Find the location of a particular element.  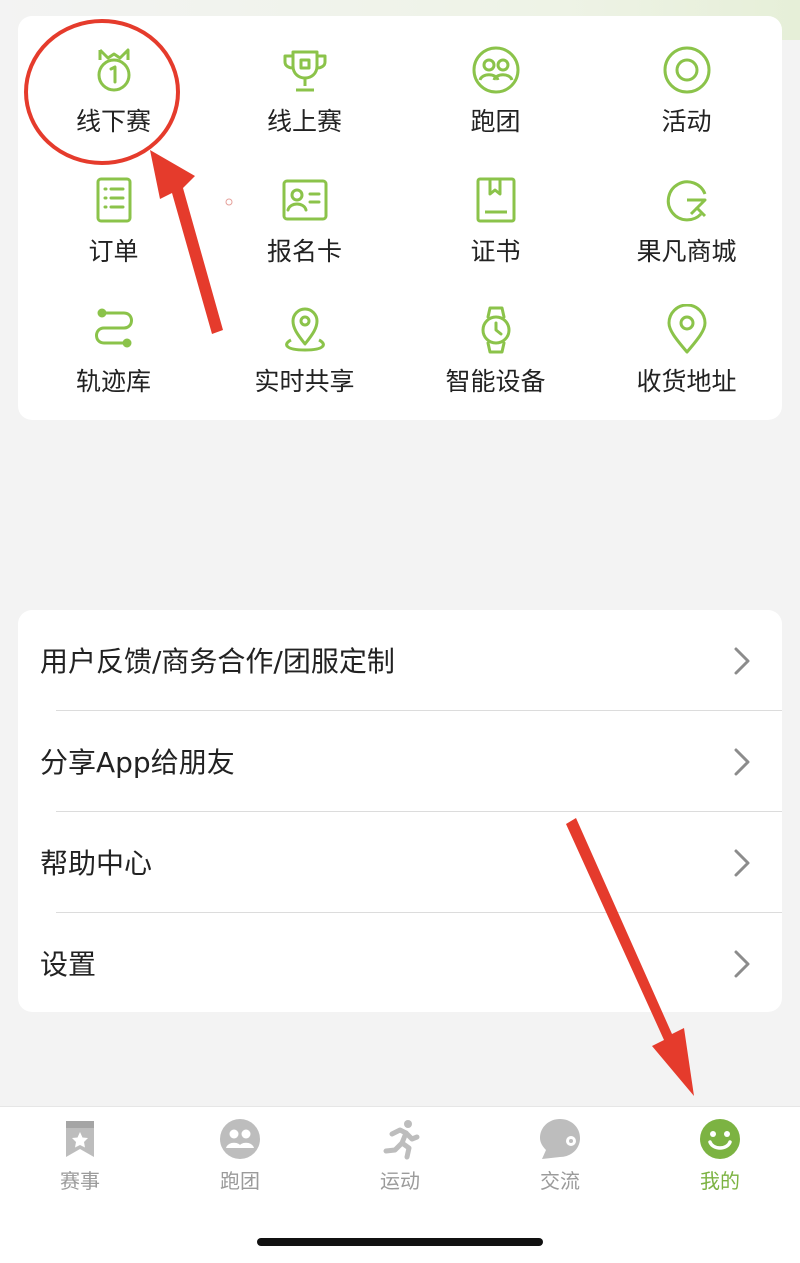

grid-item-online-race: 线上赛 is located at coordinates (304, 81).